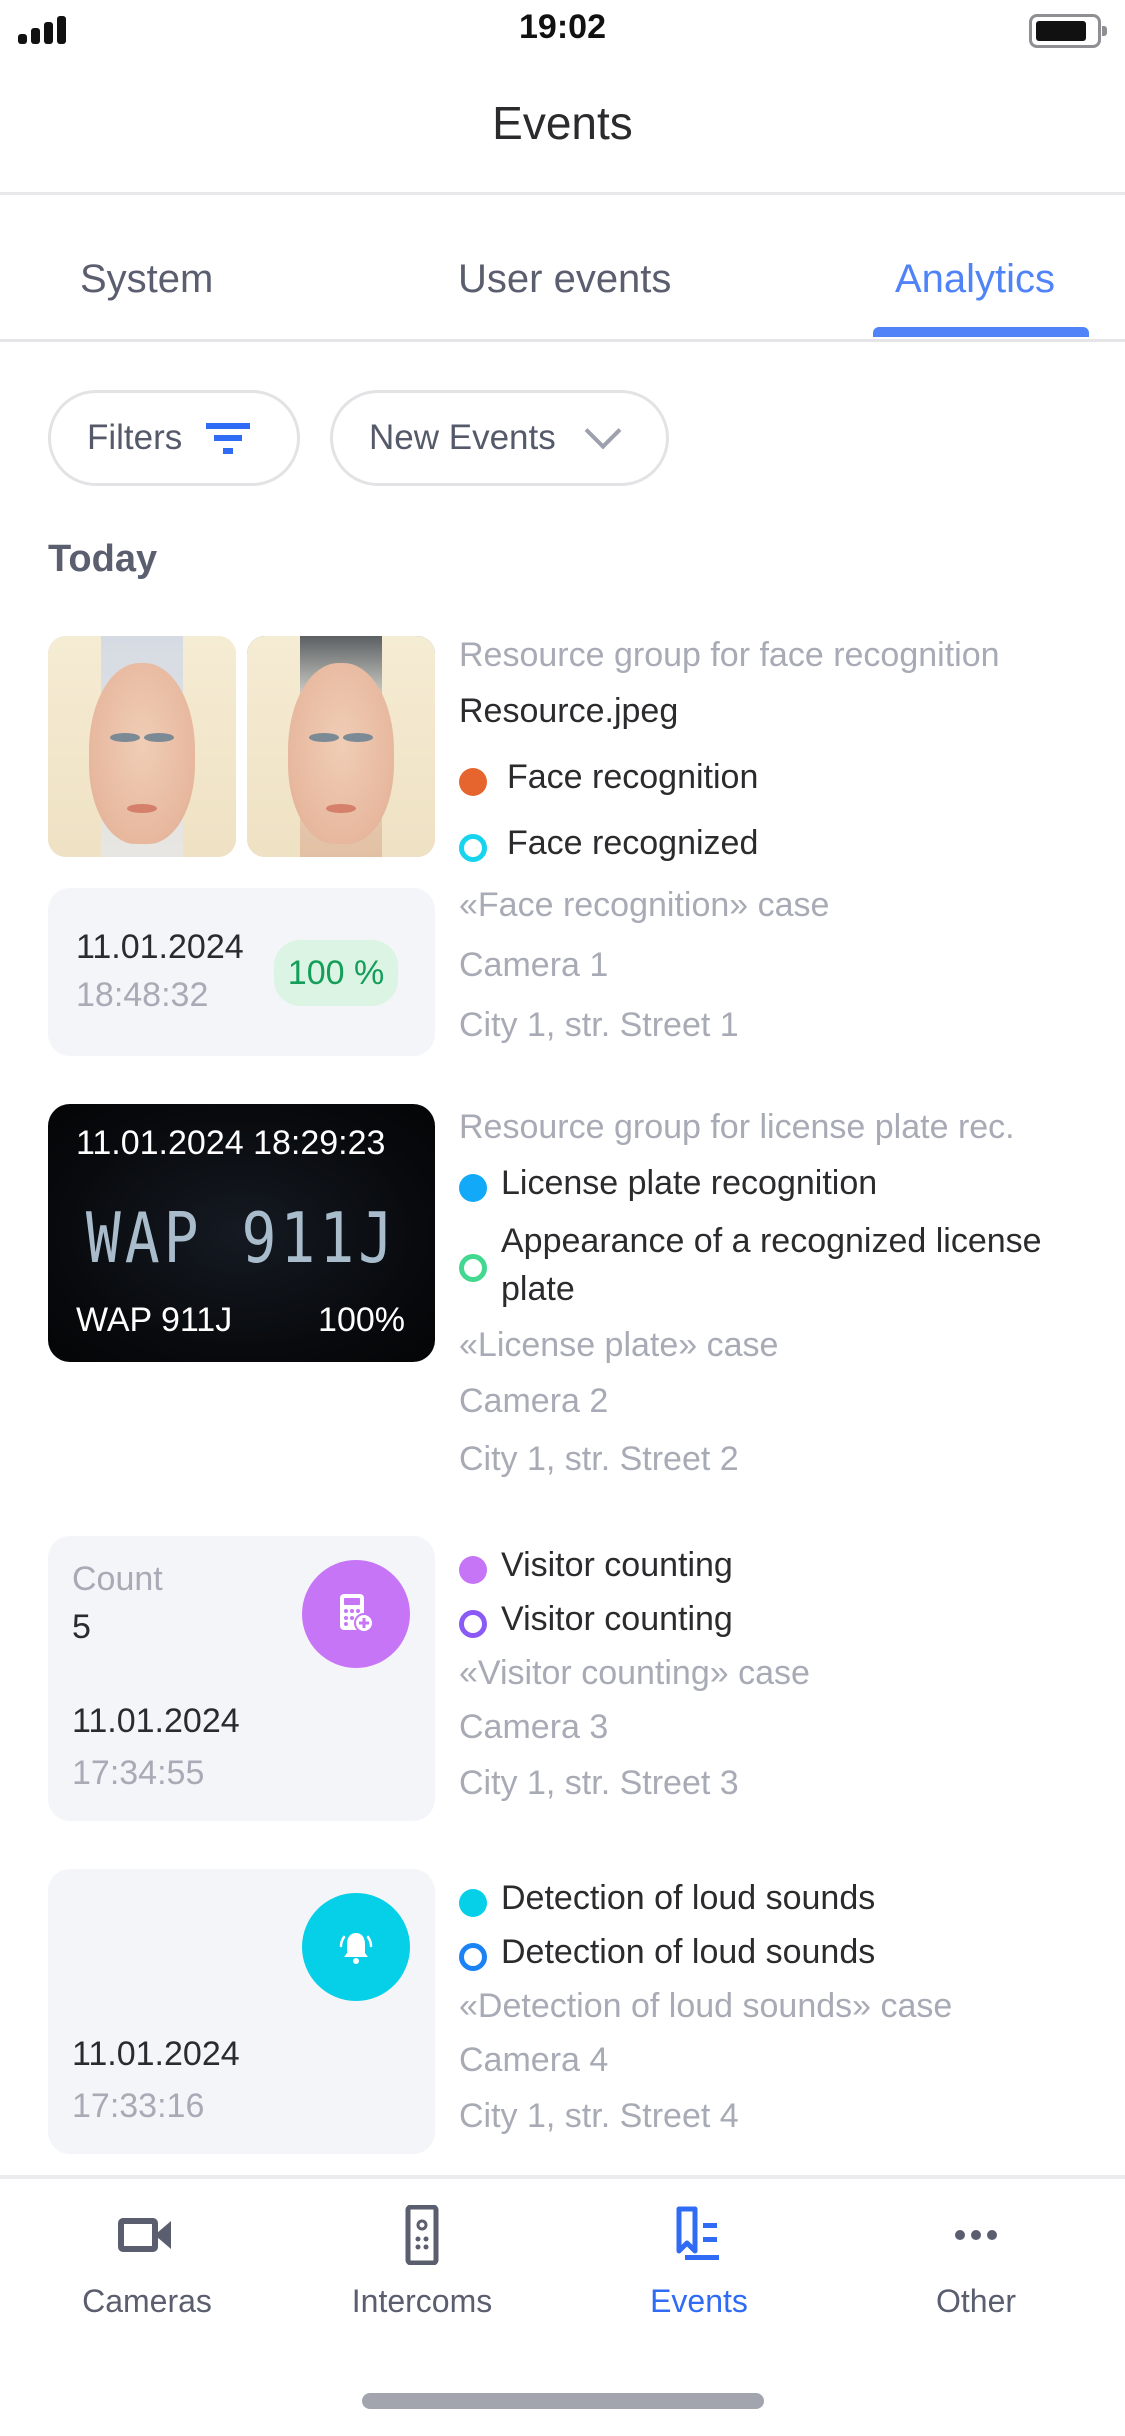 This screenshot has width=1125, height=2436. Describe the element at coordinates (341, 746) in the screenshot. I see `captured-face-photo` at that location.